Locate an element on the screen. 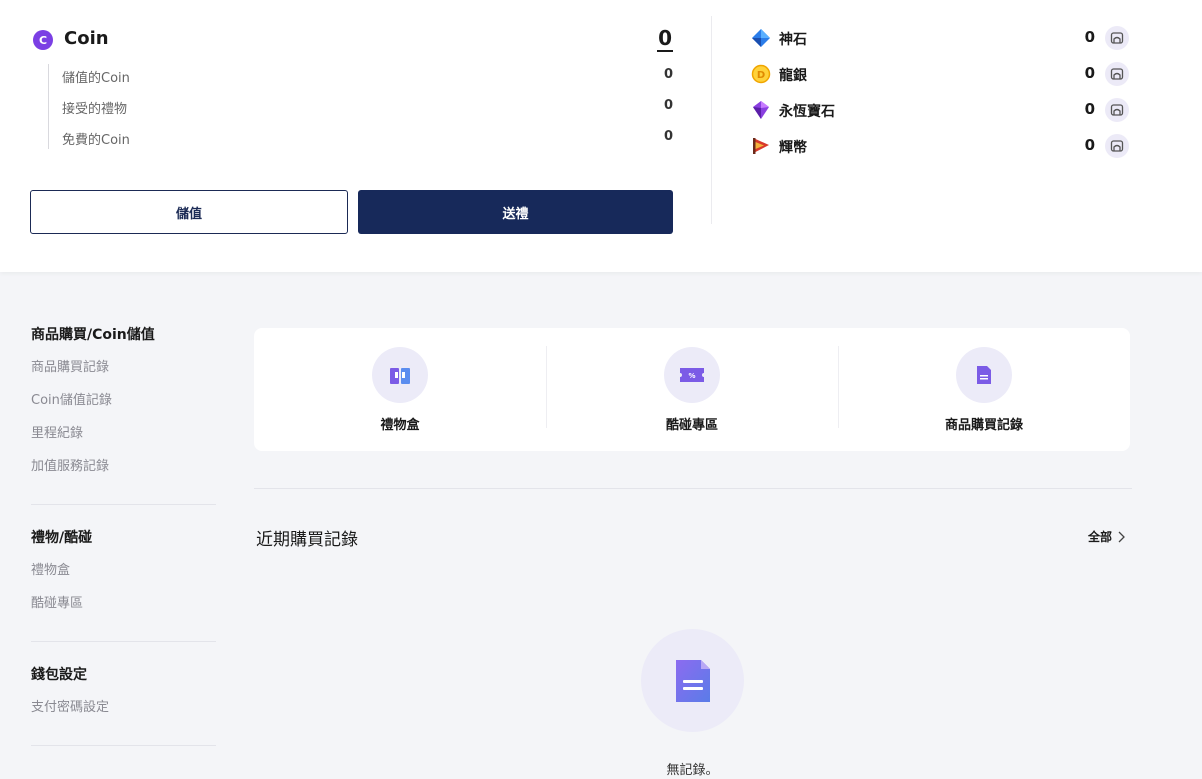 This screenshot has height=779, width=1202. sidebar-item-coin-charge-history: Coin儲值記錄 is located at coordinates (123, 407).